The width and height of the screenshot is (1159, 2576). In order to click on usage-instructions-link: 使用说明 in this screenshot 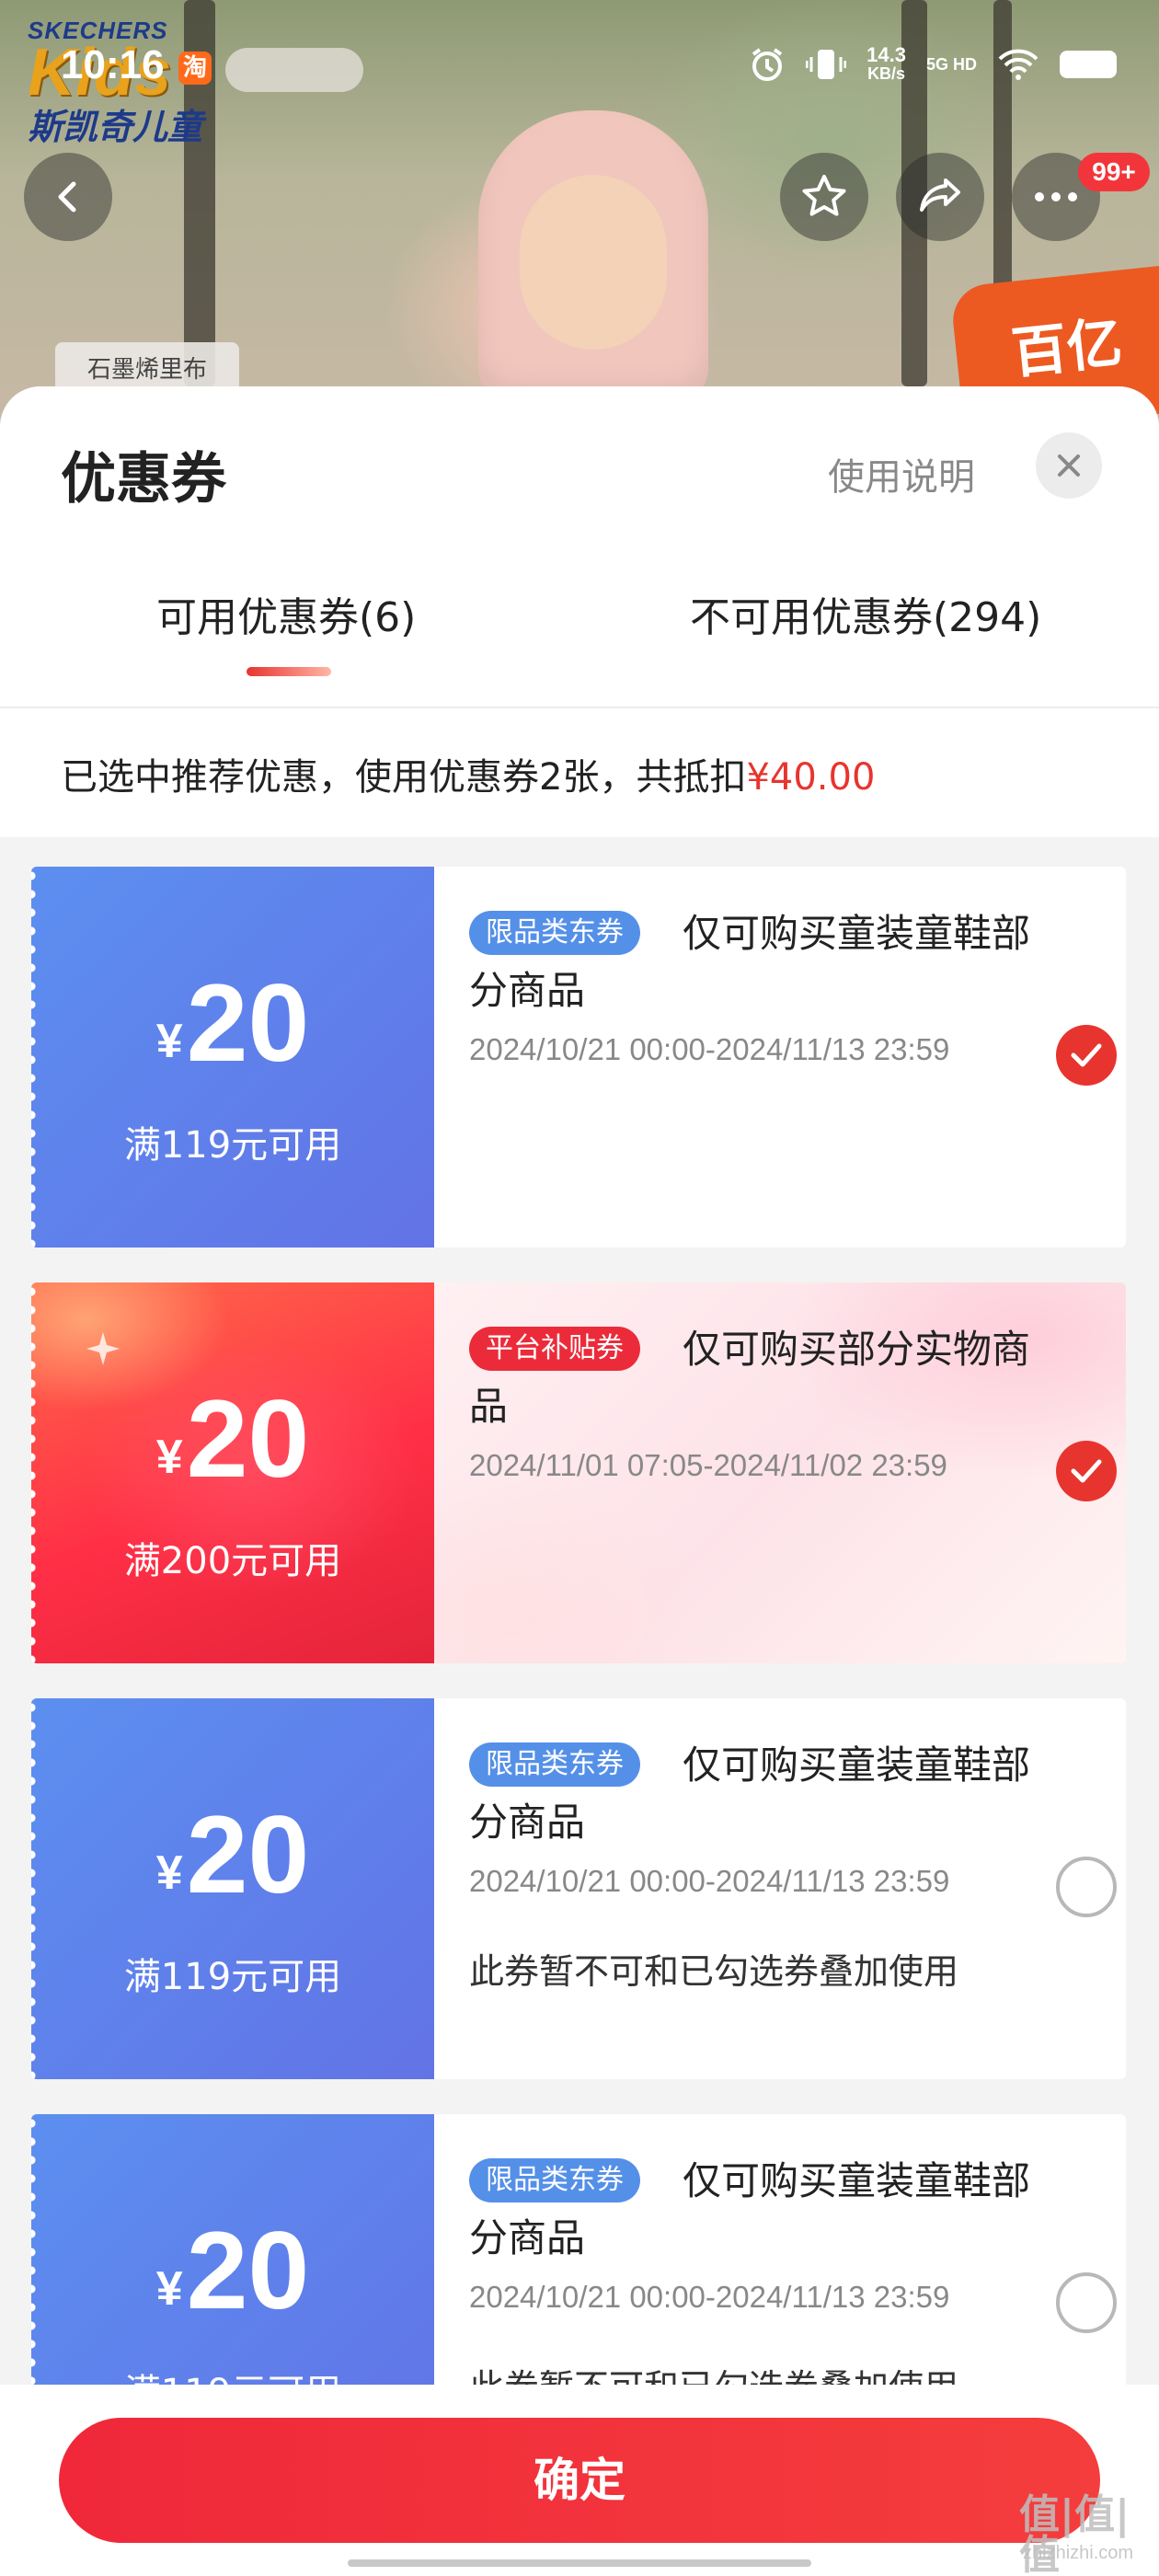, I will do `click(901, 473)`.